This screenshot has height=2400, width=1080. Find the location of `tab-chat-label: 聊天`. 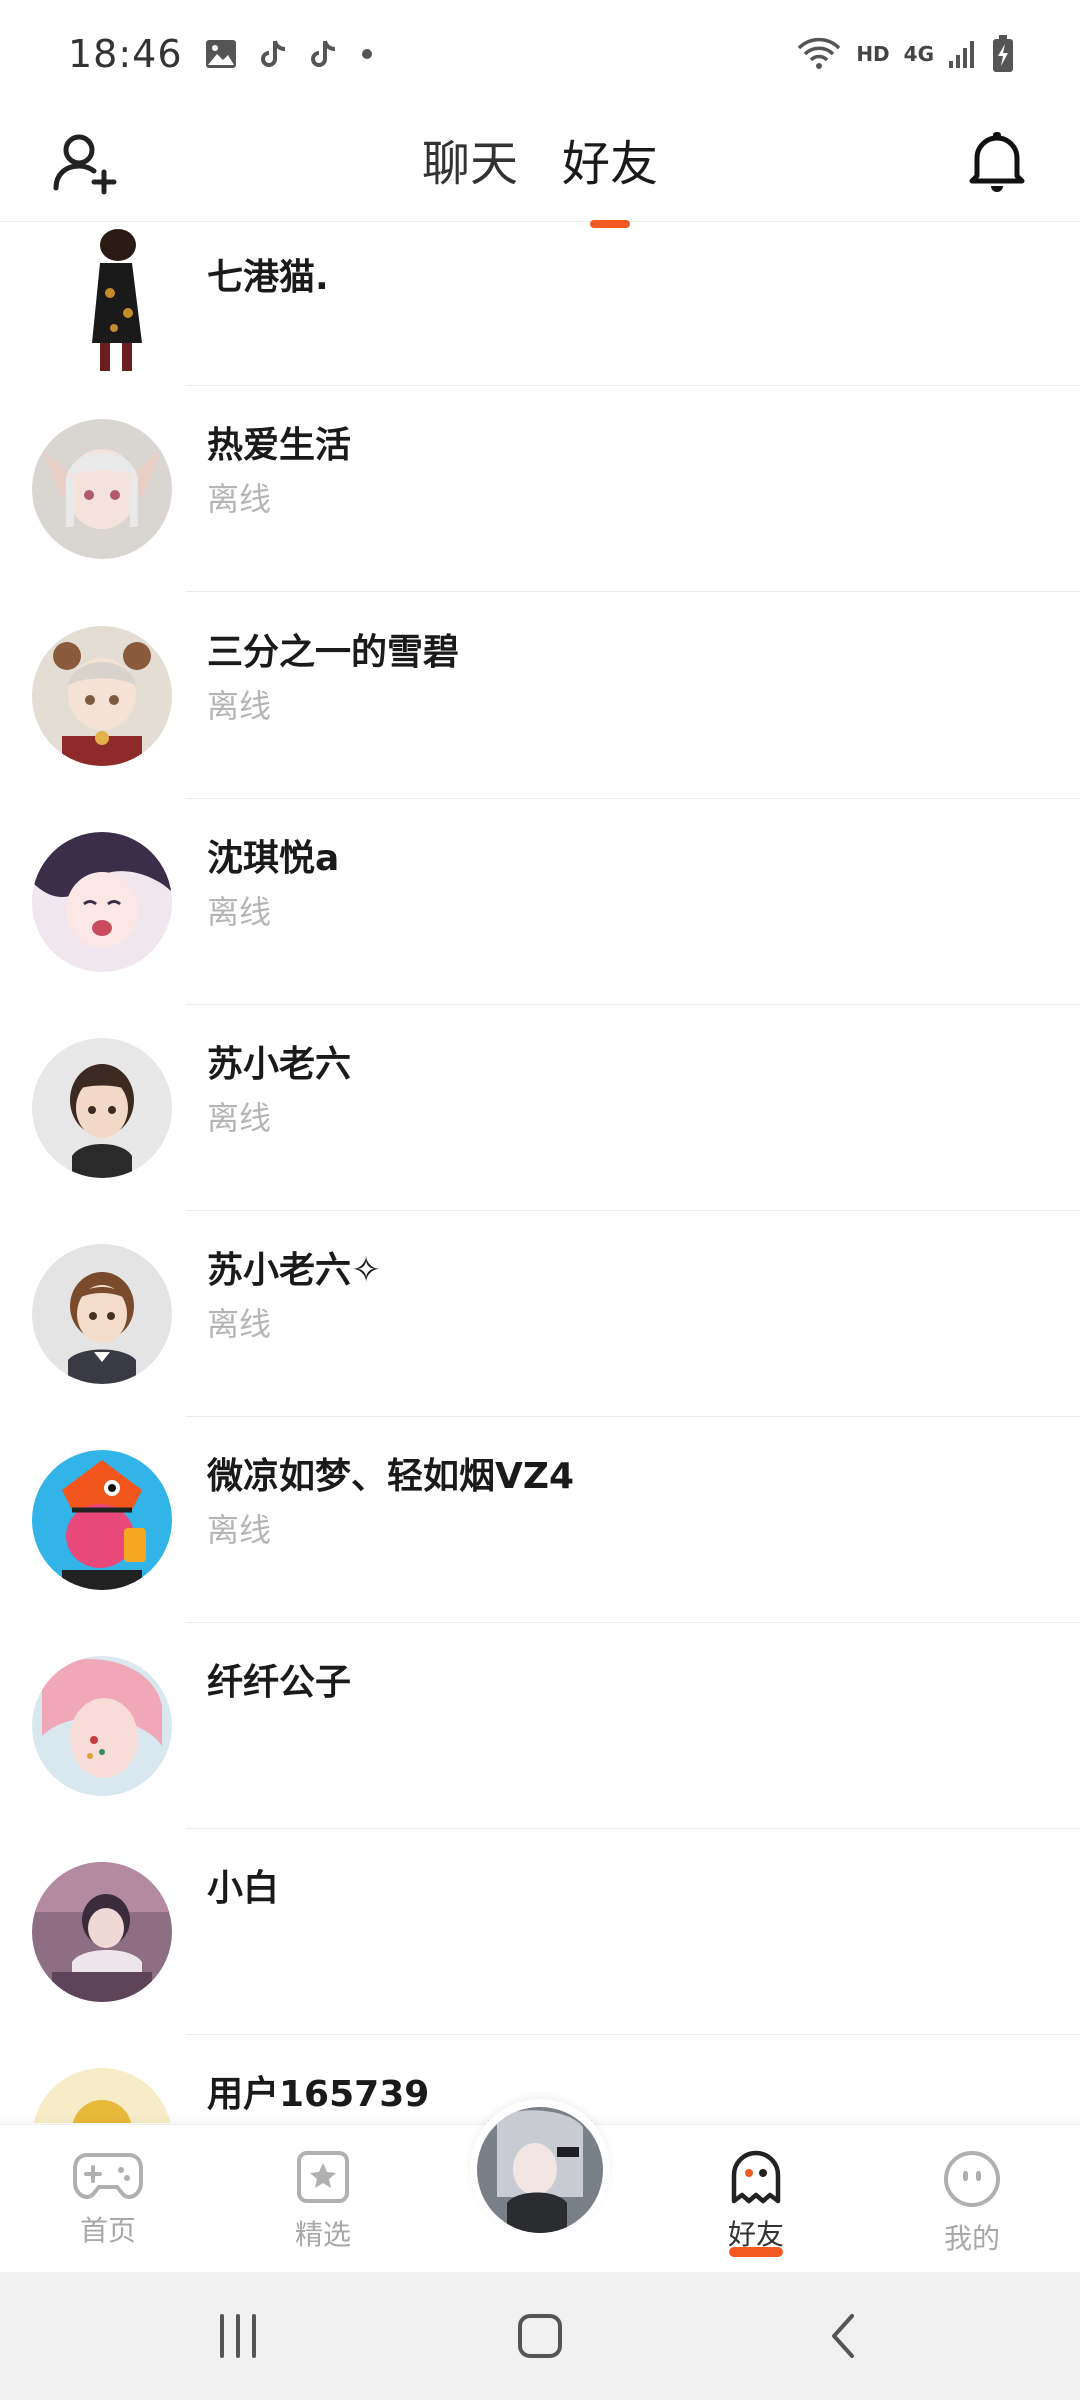

tab-chat-label: 聊天 is located at coordinates (469, 164).